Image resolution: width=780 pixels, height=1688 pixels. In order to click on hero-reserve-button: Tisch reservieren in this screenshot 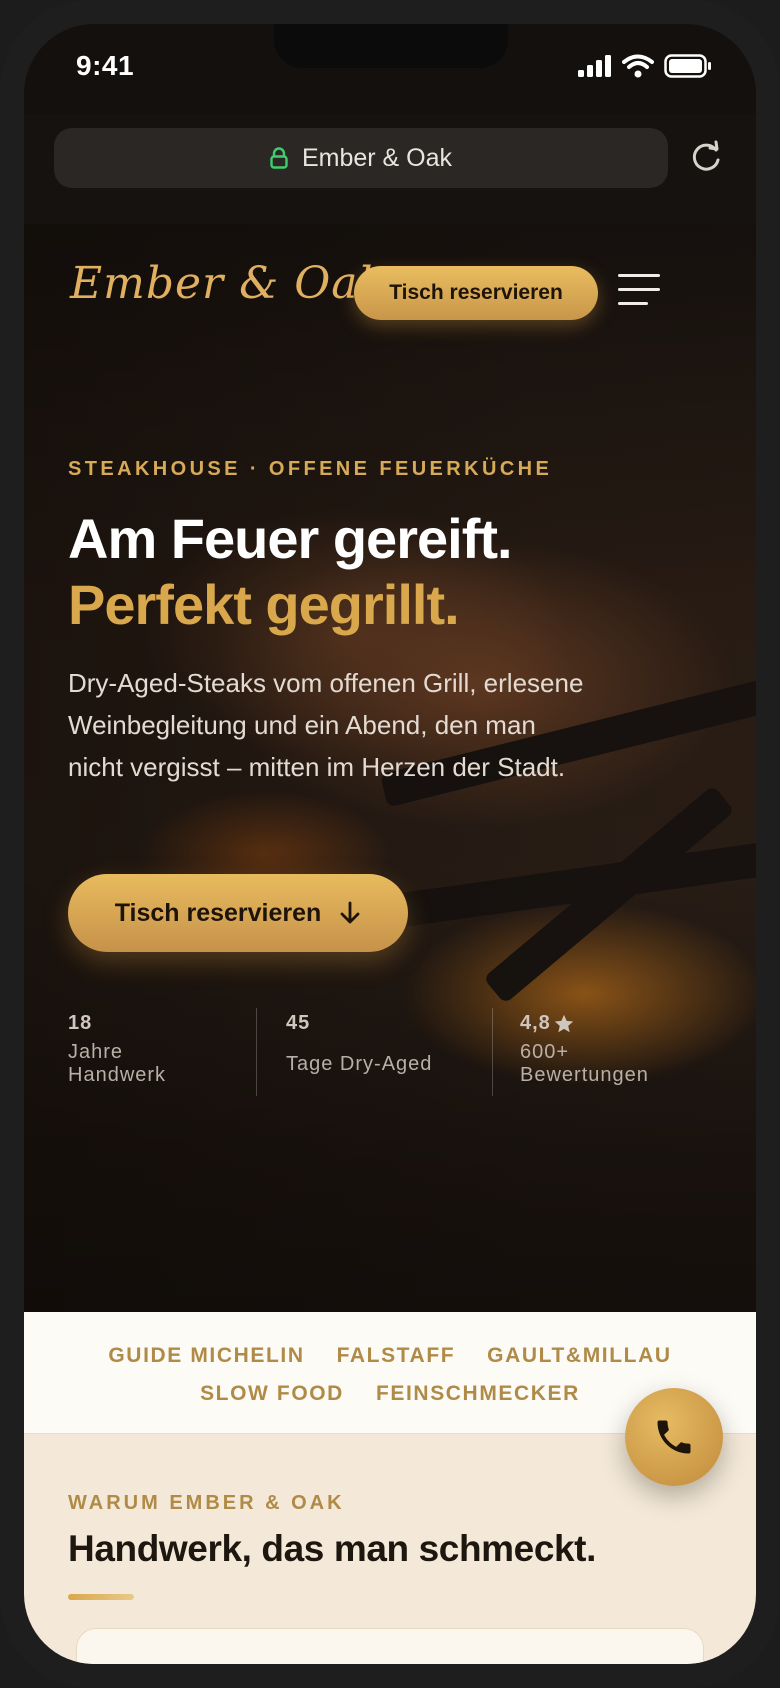, I will do `click(238, 913)`.